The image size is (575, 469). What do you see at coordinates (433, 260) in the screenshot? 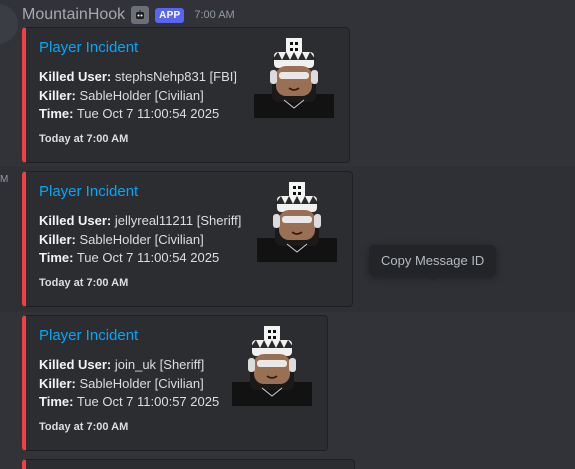
I see `tooltip-label: Copy Message ID` at bounding box center [433, 260].